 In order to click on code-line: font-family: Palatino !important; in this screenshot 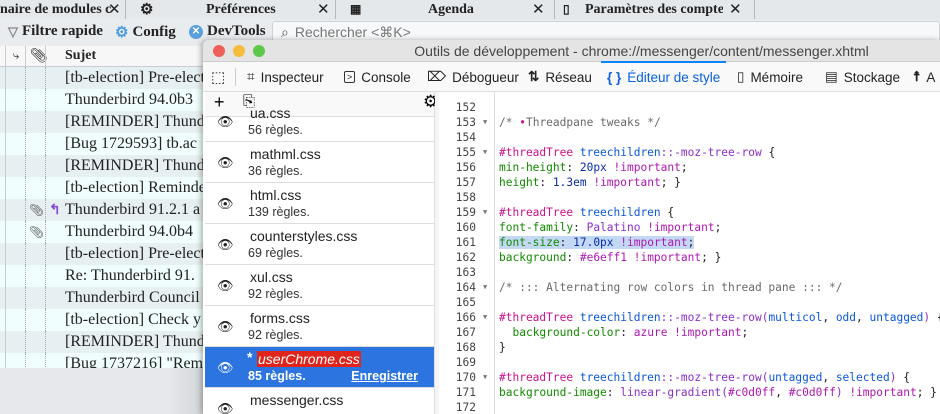, I will do `click(610, 227)`.